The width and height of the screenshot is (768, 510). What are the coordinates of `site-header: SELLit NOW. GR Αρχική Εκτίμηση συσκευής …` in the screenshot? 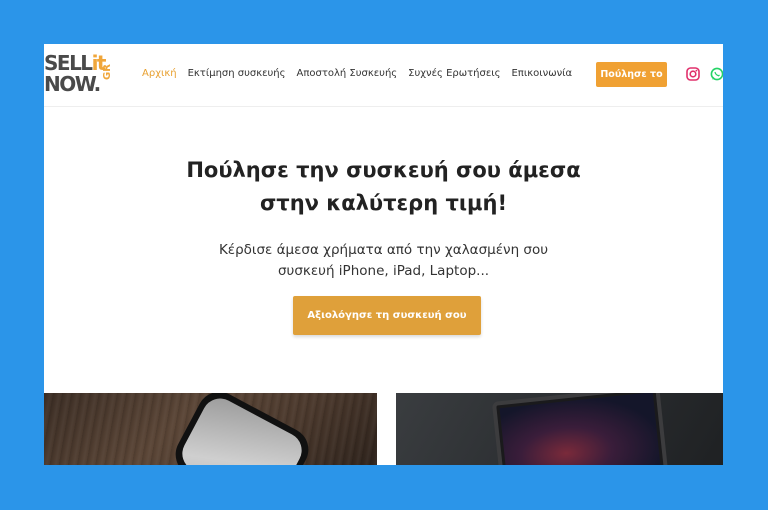 It's located at (383, 75).